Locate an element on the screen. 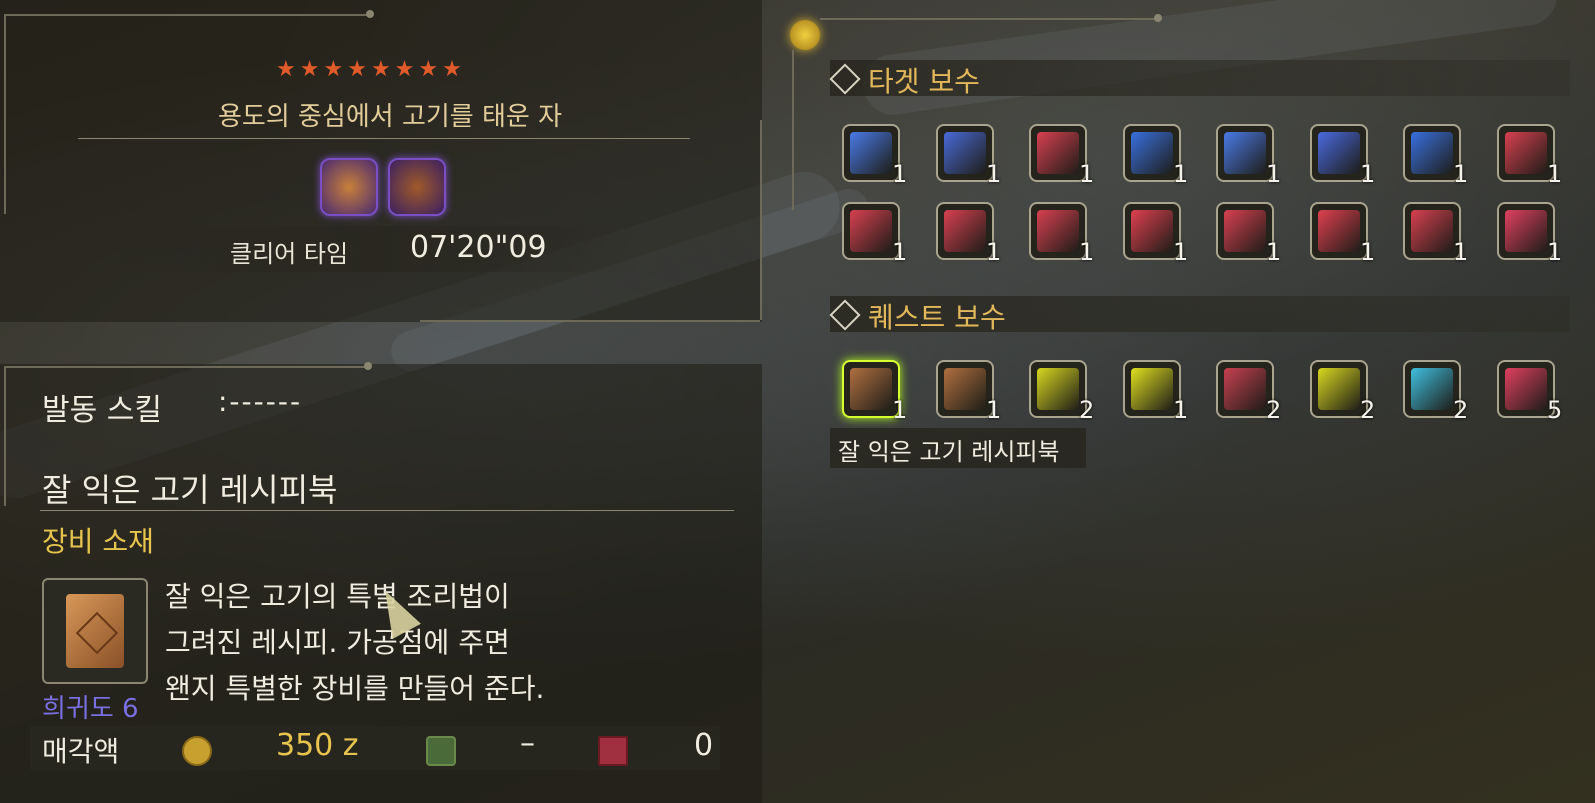  clear-time-row is located at coordinates (375, 249).